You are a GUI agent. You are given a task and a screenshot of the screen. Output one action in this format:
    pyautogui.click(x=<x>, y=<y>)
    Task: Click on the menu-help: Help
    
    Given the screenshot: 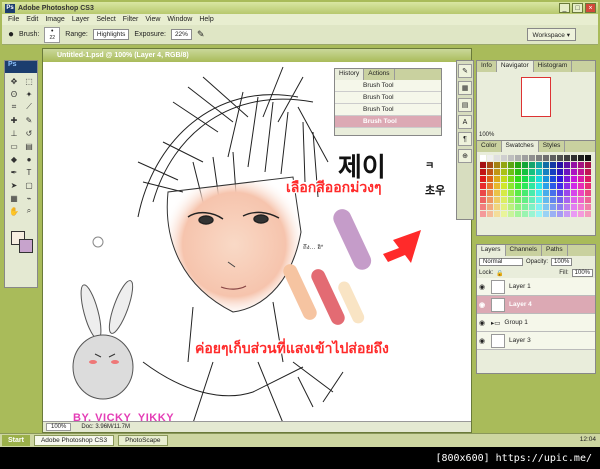 What is the action you would take?
    pyautogui.click(x=206, y=19)
    